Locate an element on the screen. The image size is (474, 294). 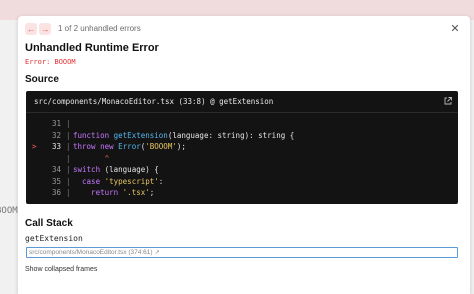
source-heading: Source is located at coordinates (42, 79).